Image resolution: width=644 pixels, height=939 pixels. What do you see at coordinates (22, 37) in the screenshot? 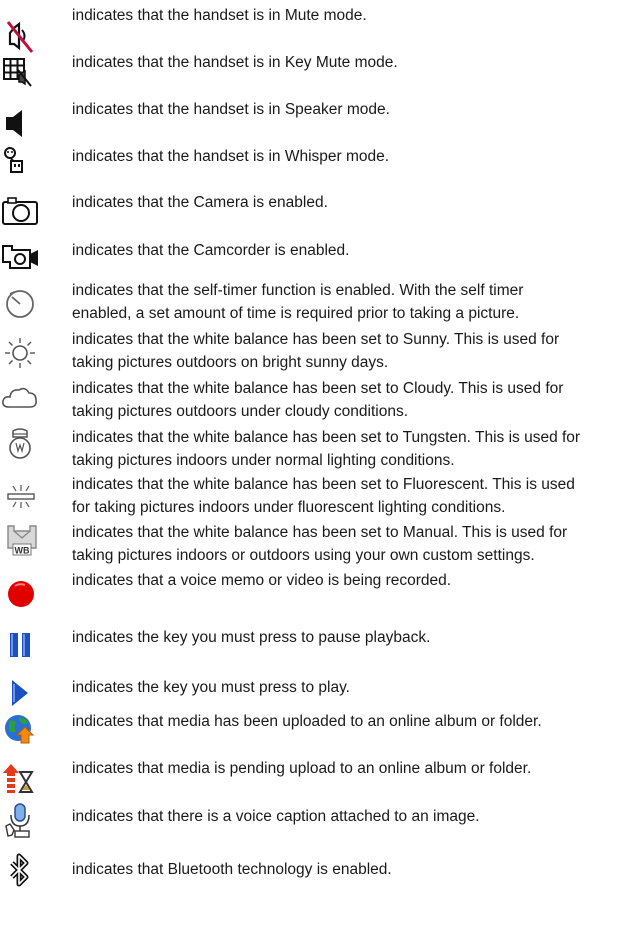
I see `mute-icon` at bounding box center [22, 37].